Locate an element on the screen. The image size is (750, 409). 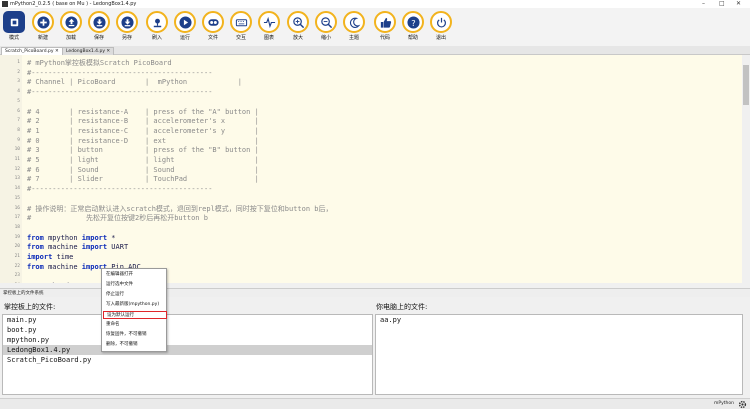
board-file-item: main.py is located at coordinates (187, 320).